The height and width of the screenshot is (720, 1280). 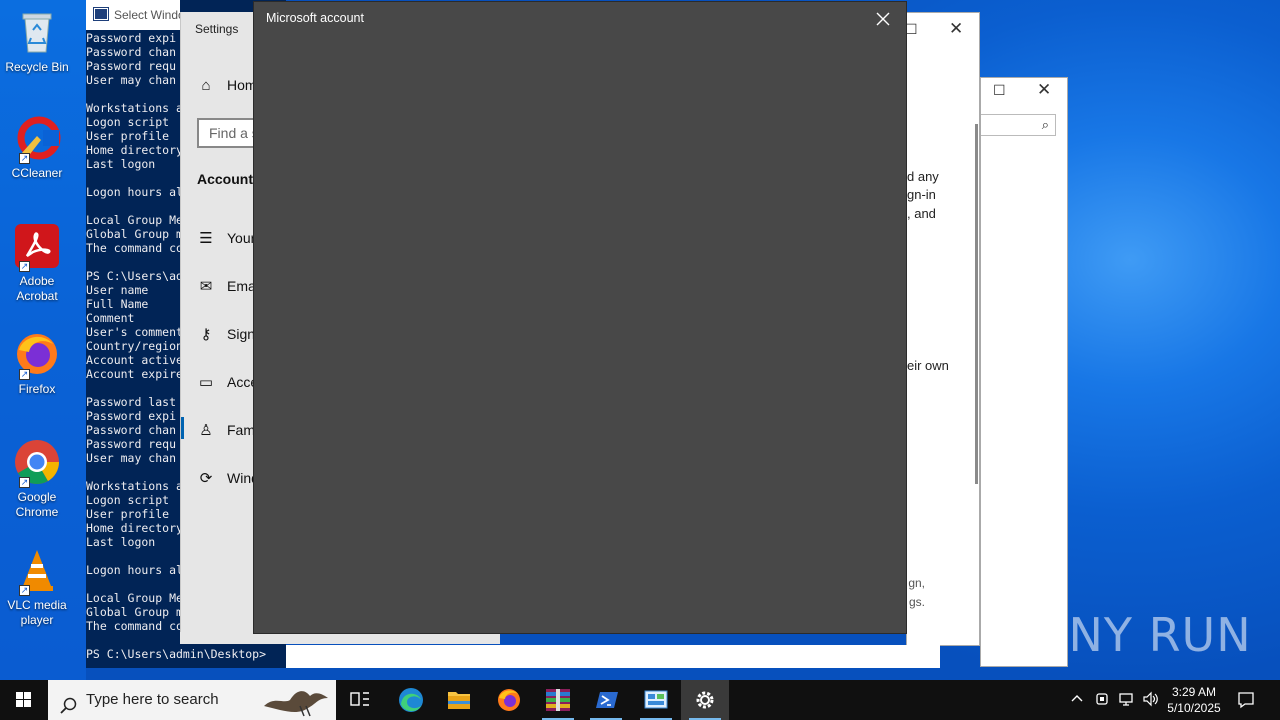 I want to click on window-edge, so click(x=612, y=656).